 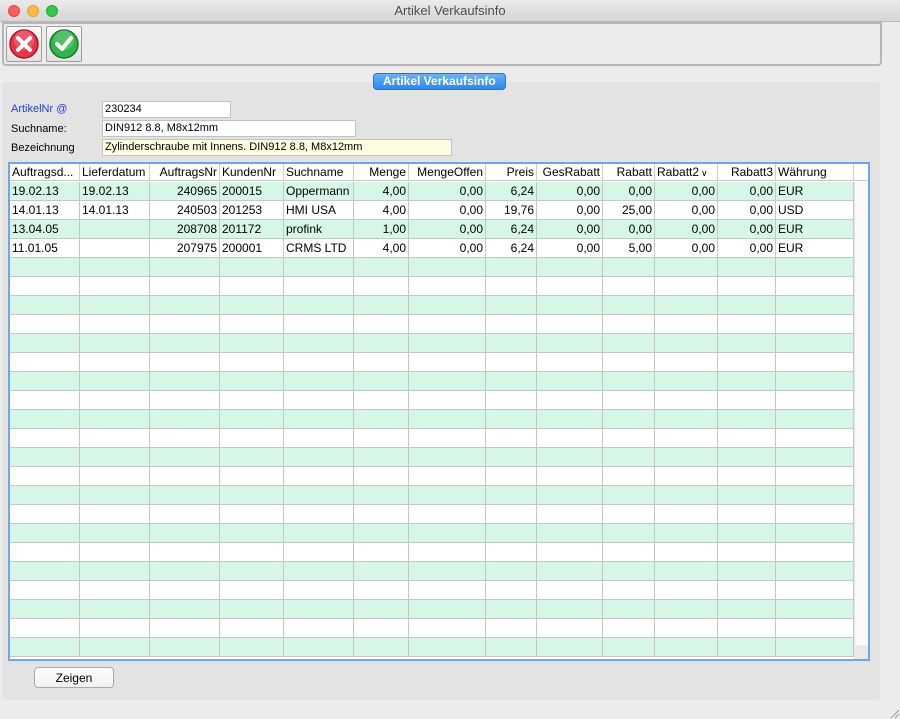 I want to click on cancel-button, so click(x=24, y=44).